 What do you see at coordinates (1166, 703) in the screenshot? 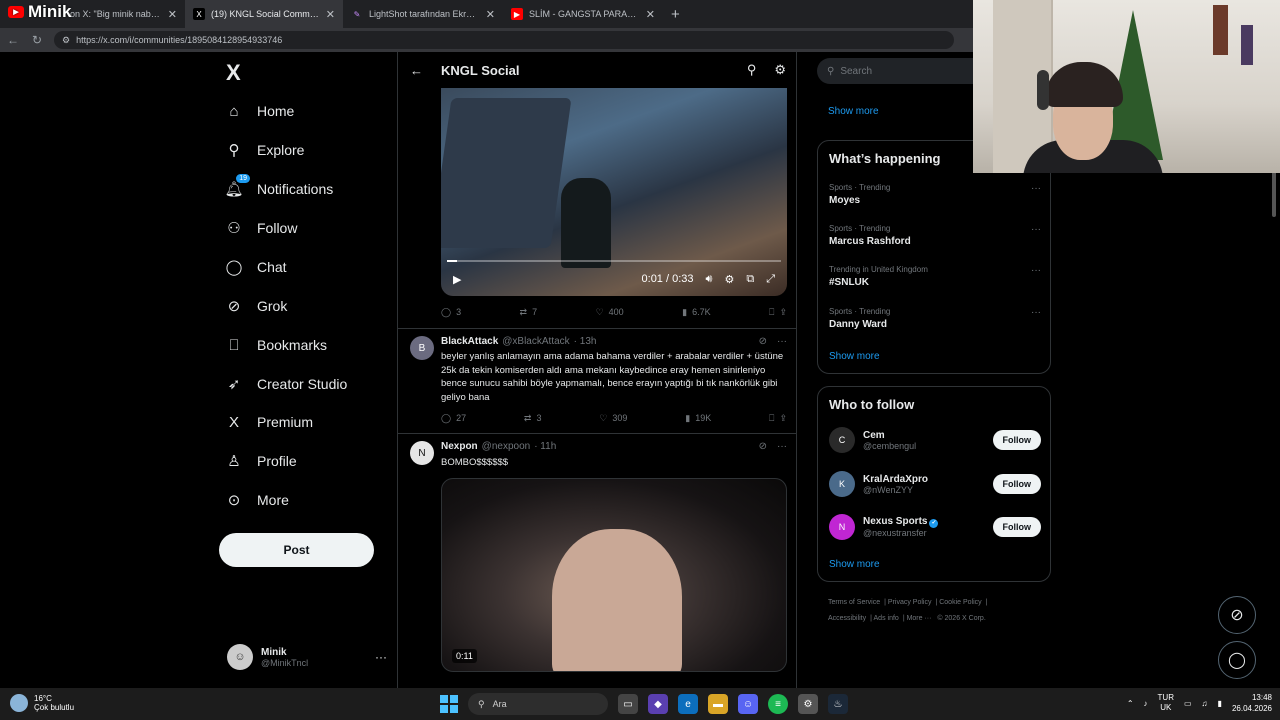
I see `language-indicator: TUR UK` at bounding box center [1166, 703].